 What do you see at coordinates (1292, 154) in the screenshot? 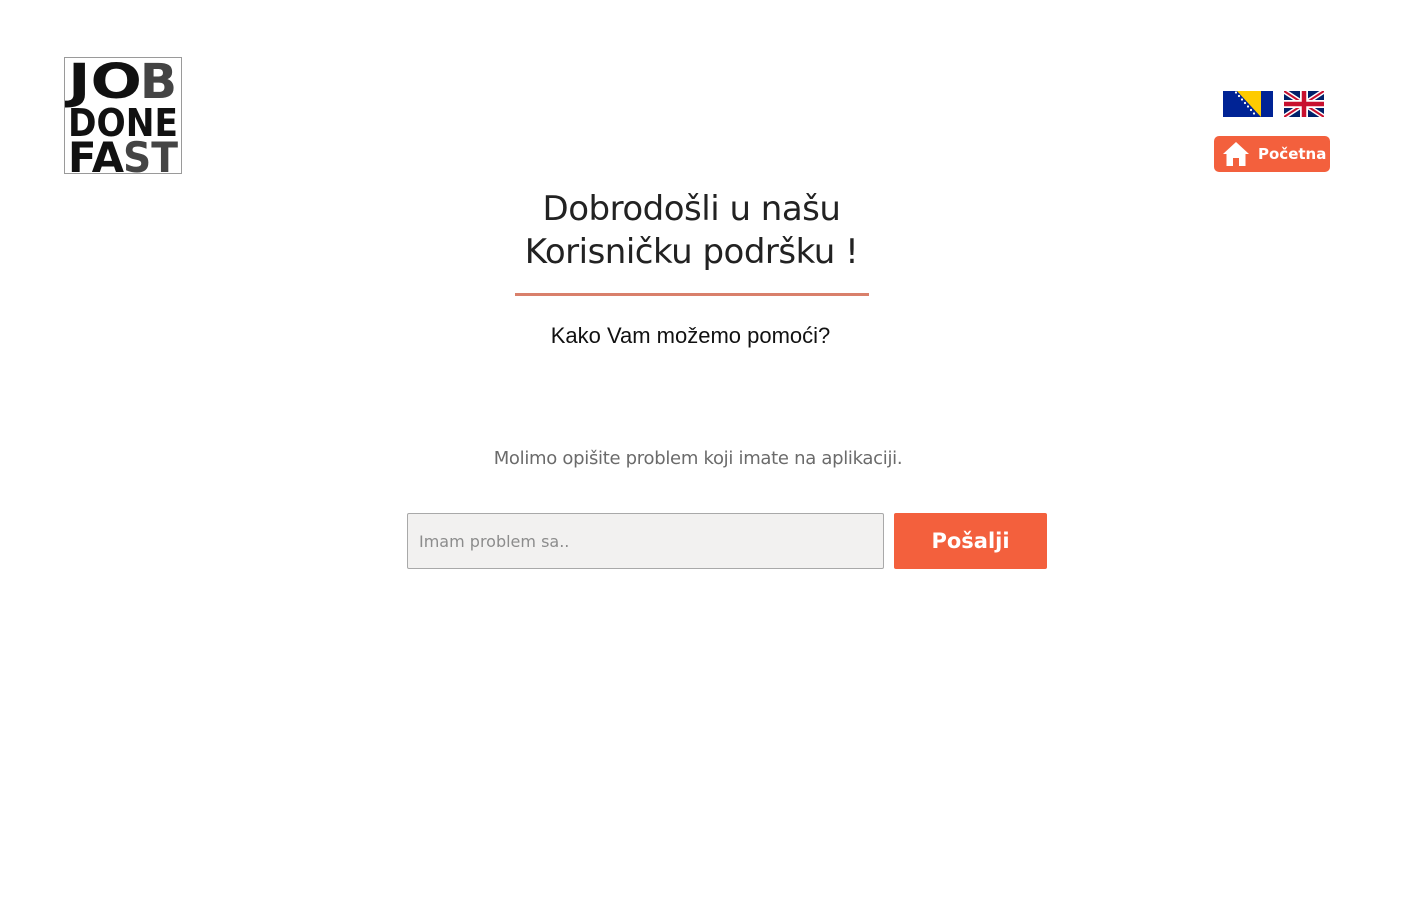
I see `home-button-label: Početna` at bounding box center [1292, 154].